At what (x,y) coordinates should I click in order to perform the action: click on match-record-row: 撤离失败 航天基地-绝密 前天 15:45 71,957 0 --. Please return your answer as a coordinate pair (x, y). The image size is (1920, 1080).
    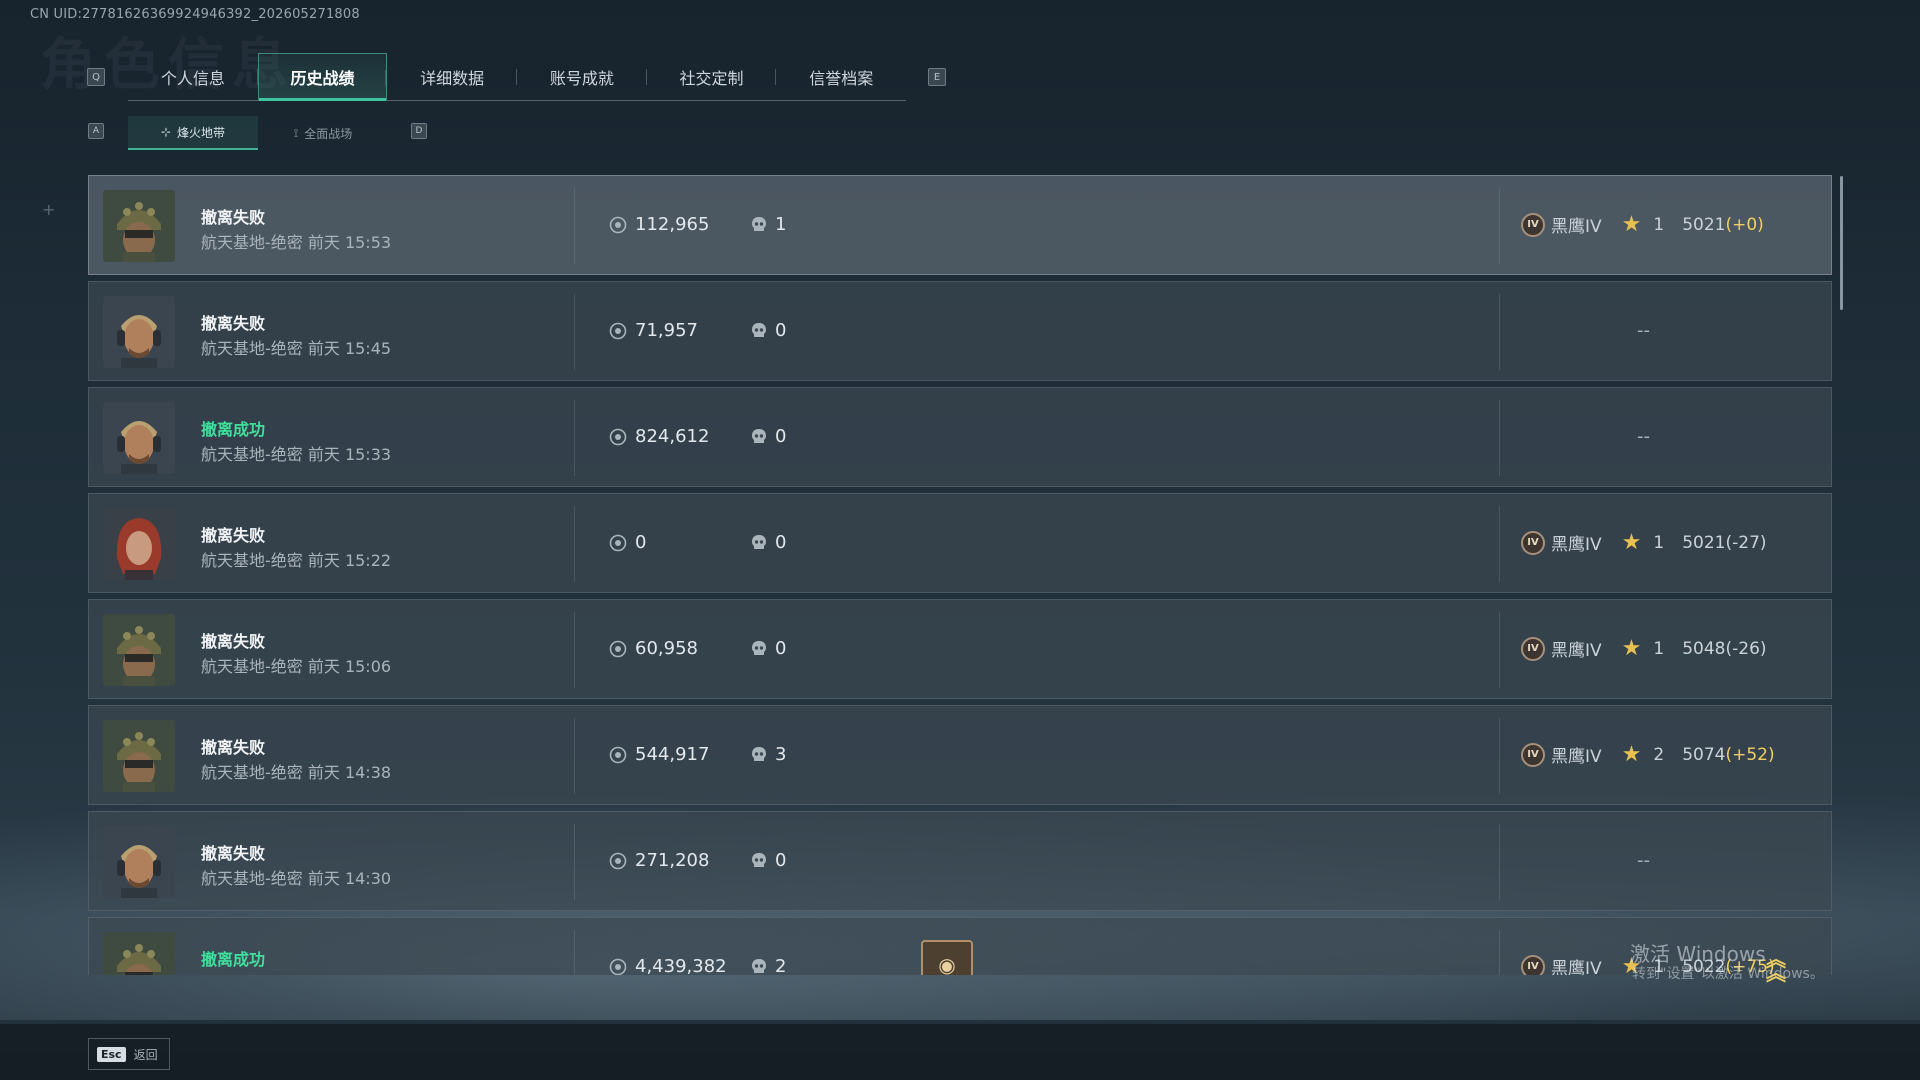
    Looking at the image, I should click on (960, 331).